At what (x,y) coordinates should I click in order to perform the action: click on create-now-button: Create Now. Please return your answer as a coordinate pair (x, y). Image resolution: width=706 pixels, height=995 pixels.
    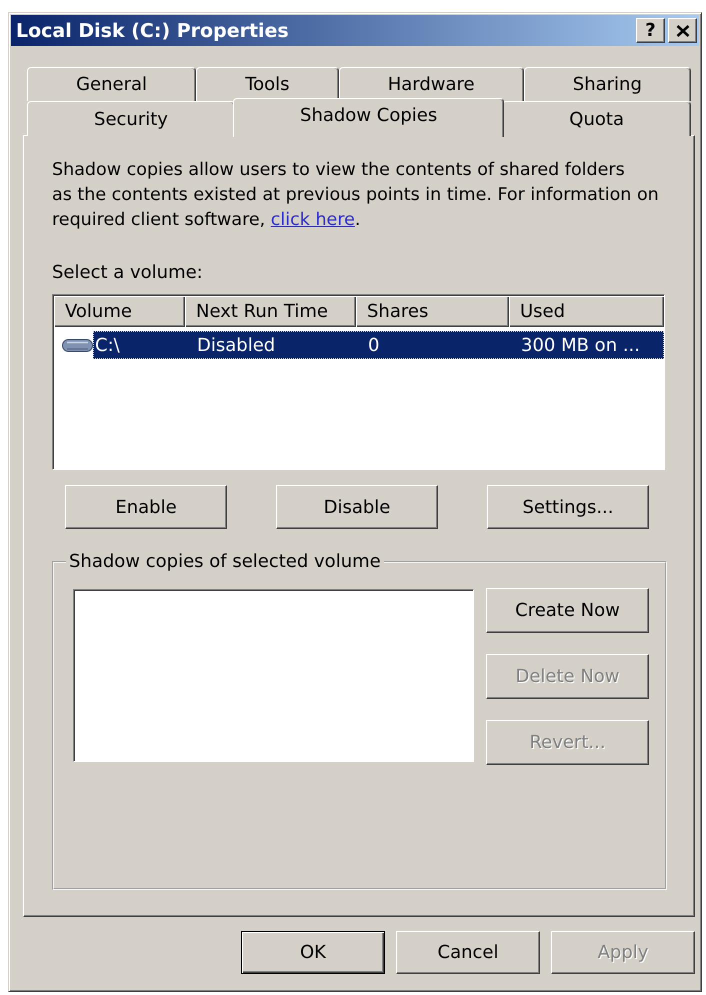
    Looking at the image, I should click on (567, 610).